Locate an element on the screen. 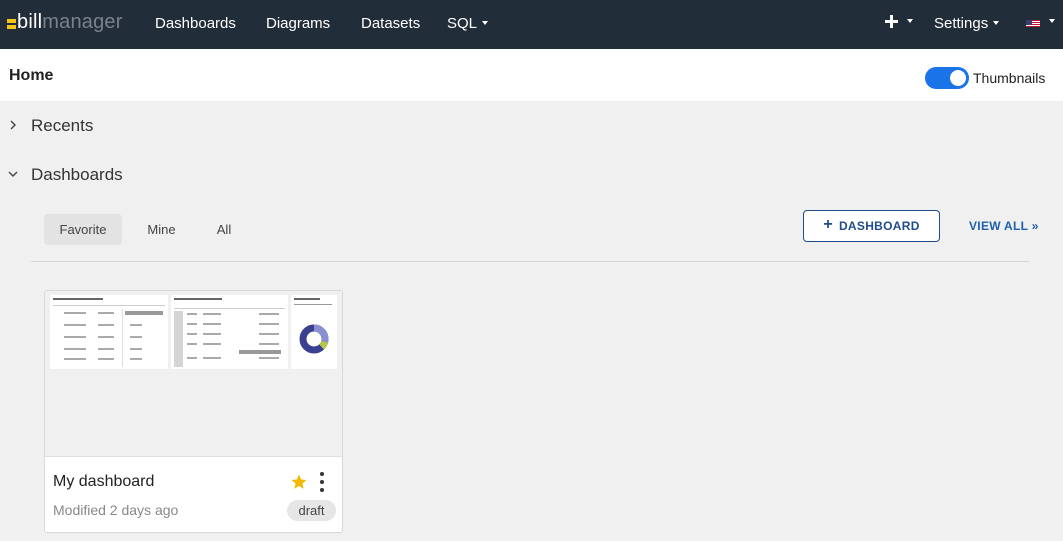 This screenshot has width=1063, height=541. us-flag-icon is located at coordinates (1033, 22).